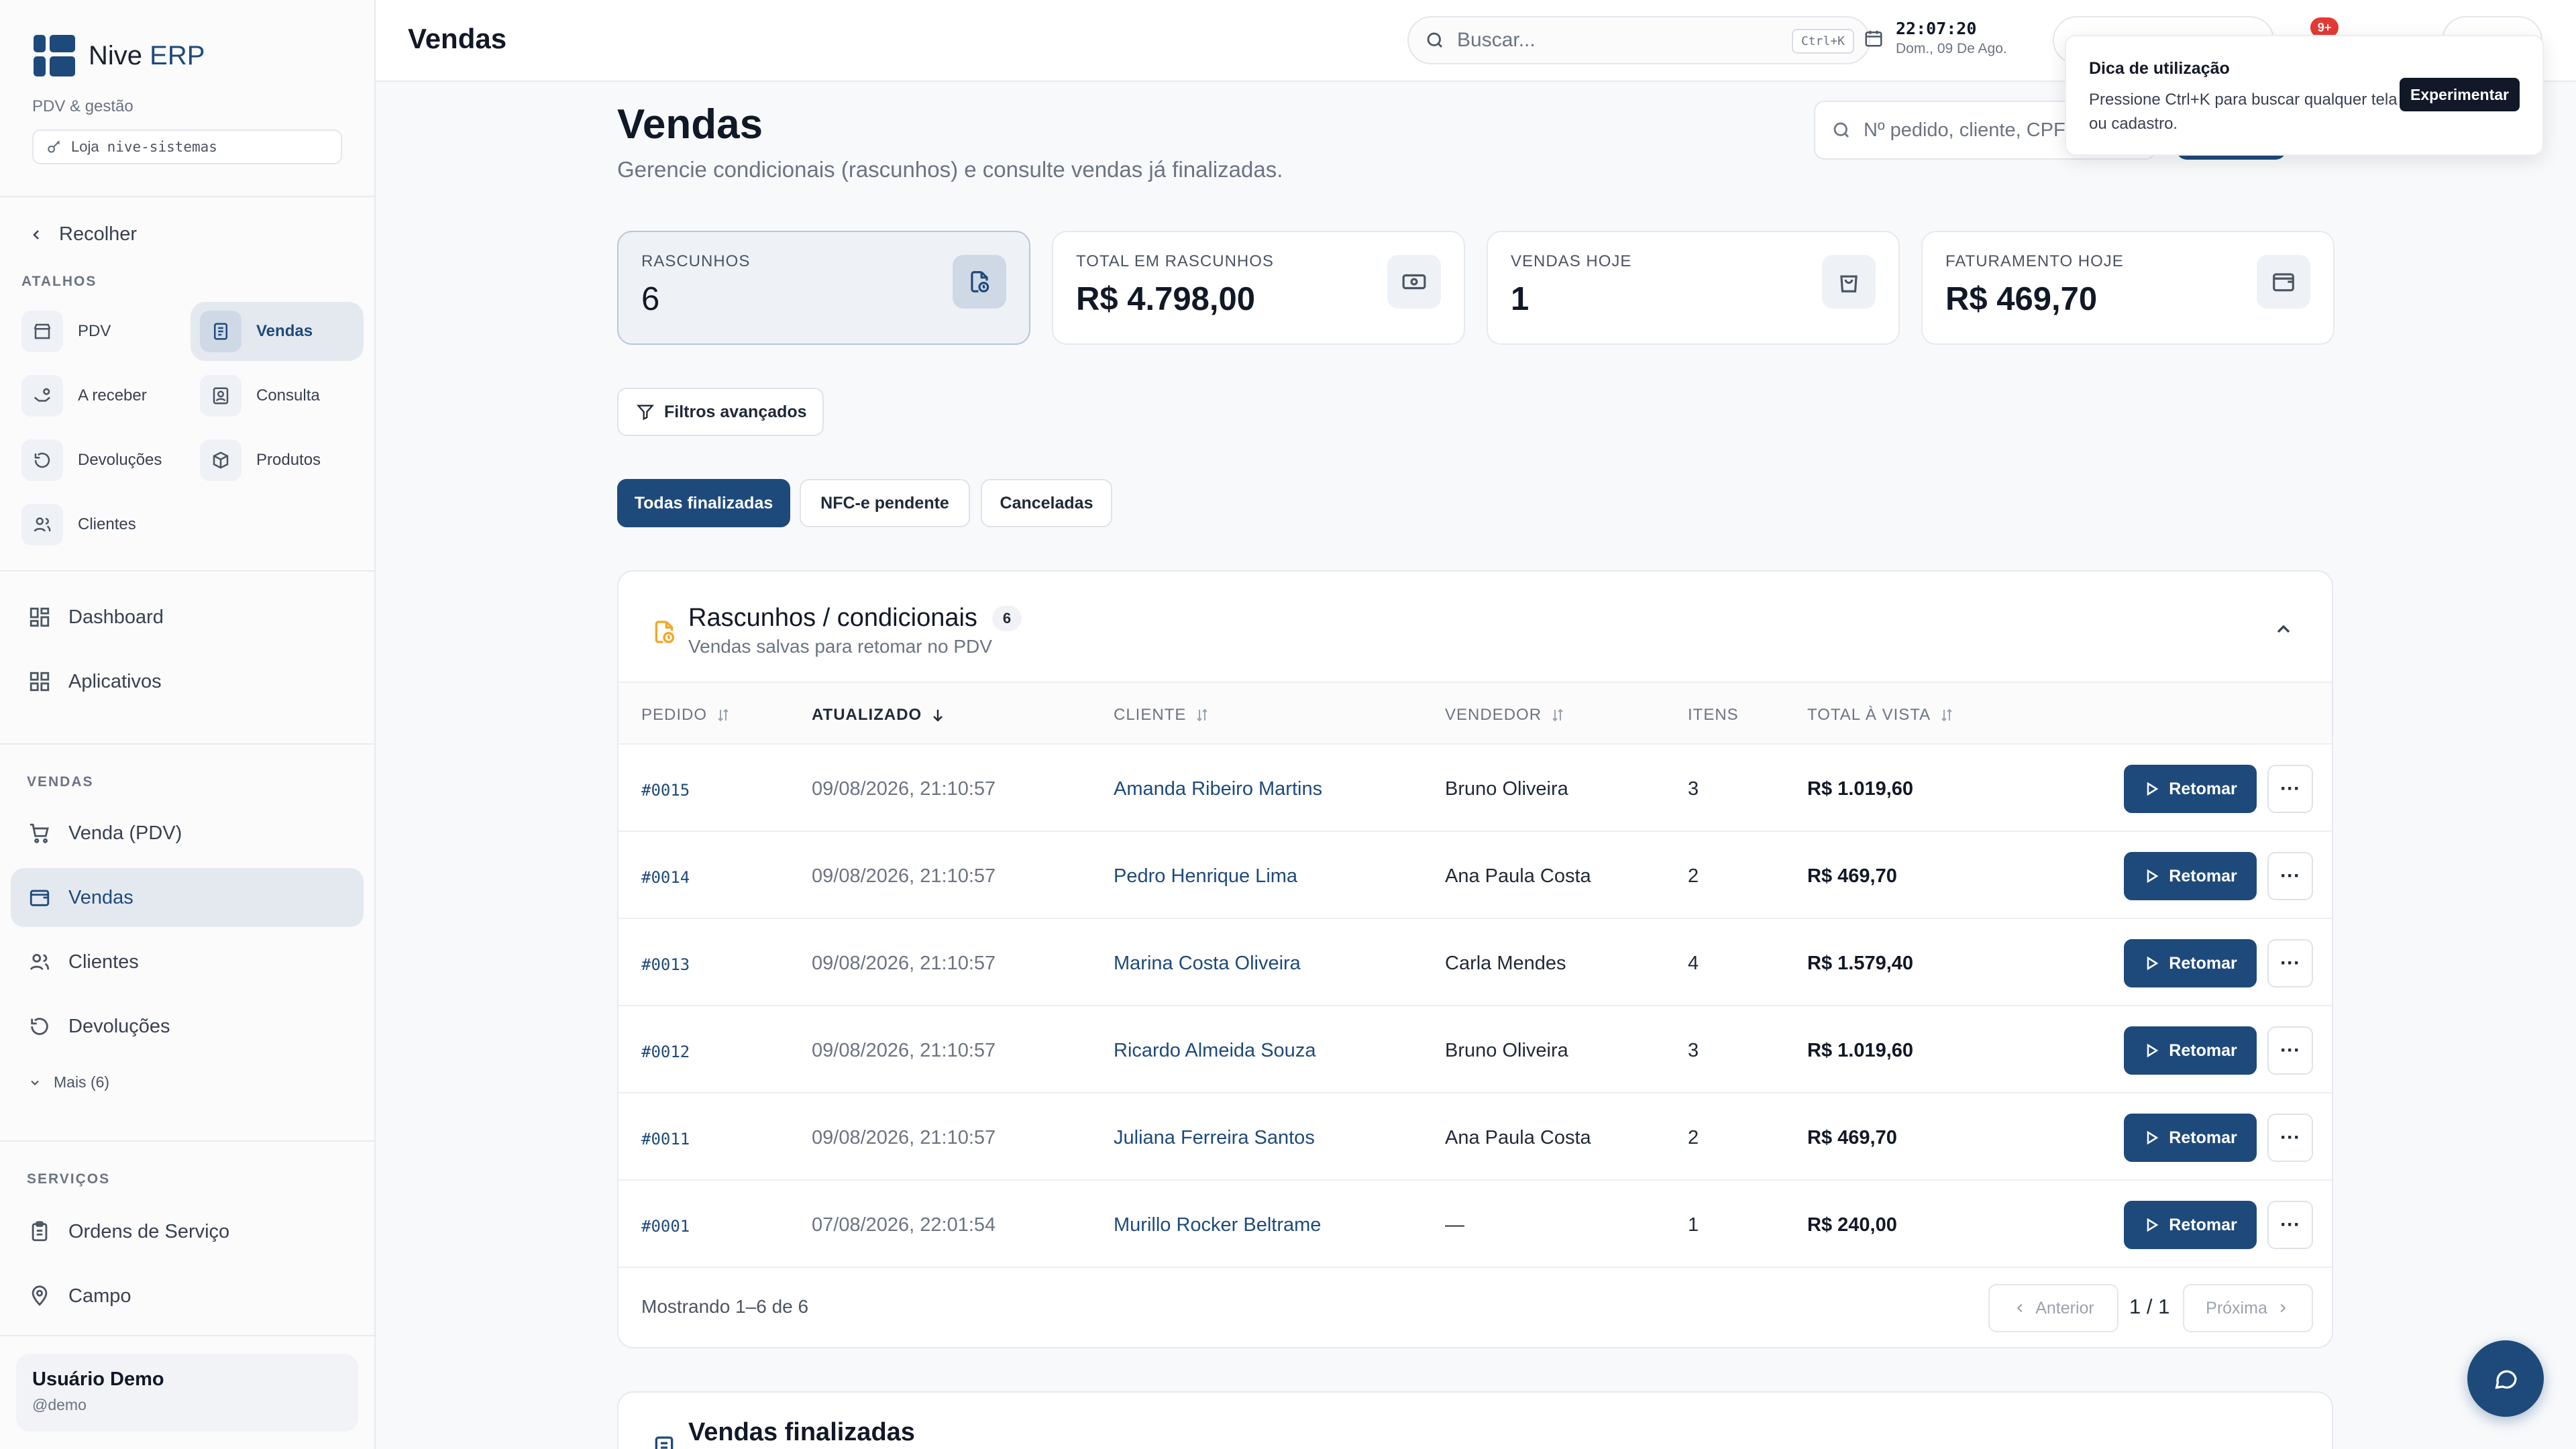  I want to click on apps-icon, so click(40, 682).